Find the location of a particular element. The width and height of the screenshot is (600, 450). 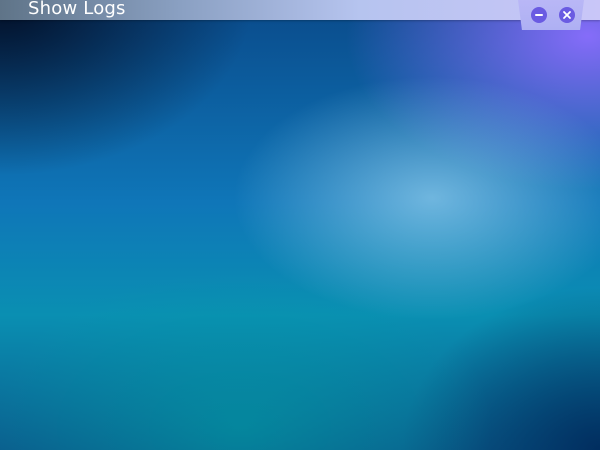

minimize-button is located at coordinates (539, 15).